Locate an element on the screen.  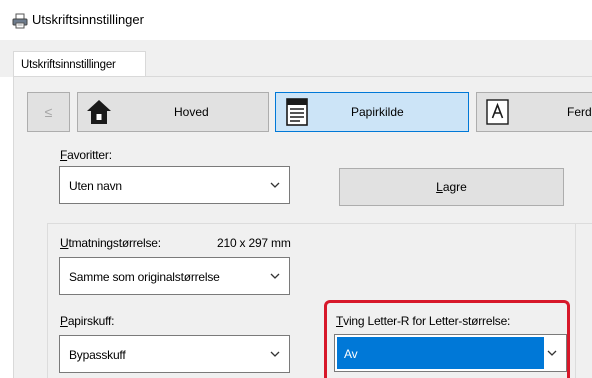
home-icon is located at coordinates (99, 112).